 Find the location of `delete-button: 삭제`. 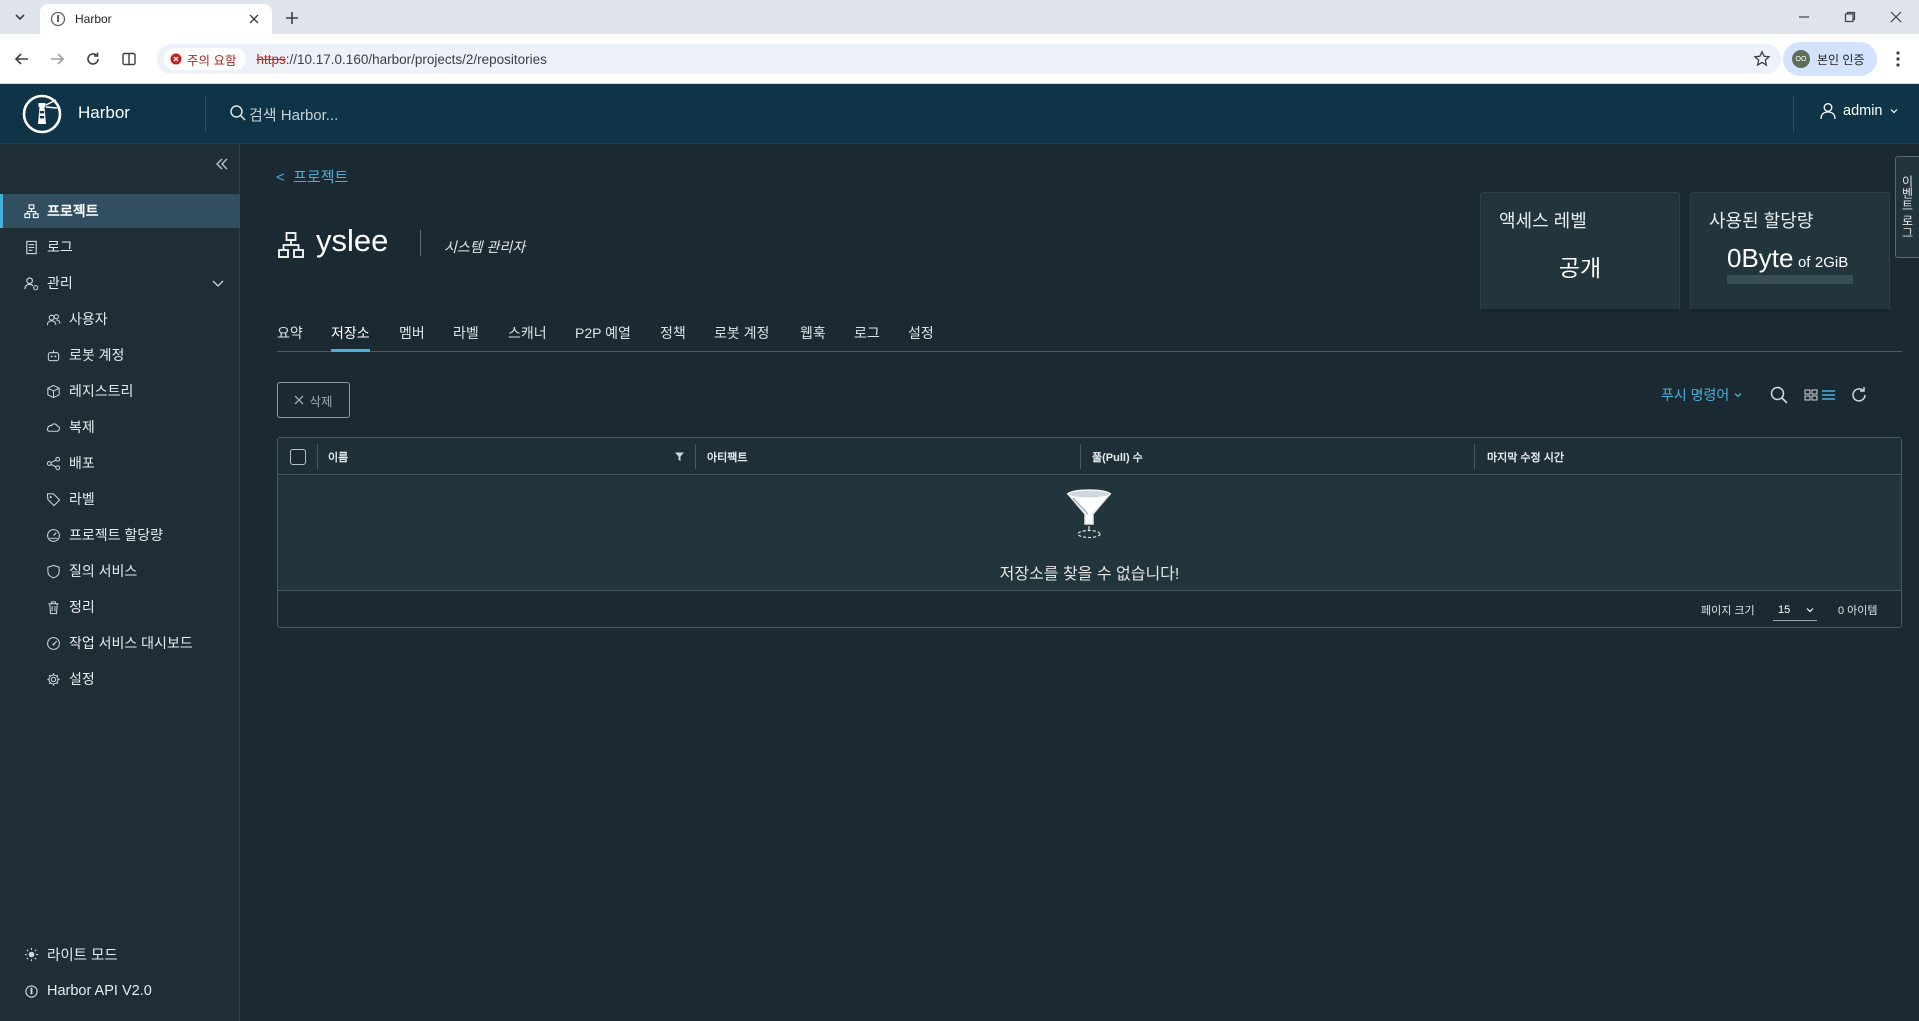

delete-button: 삭제 is located at coordinates (313, 400).